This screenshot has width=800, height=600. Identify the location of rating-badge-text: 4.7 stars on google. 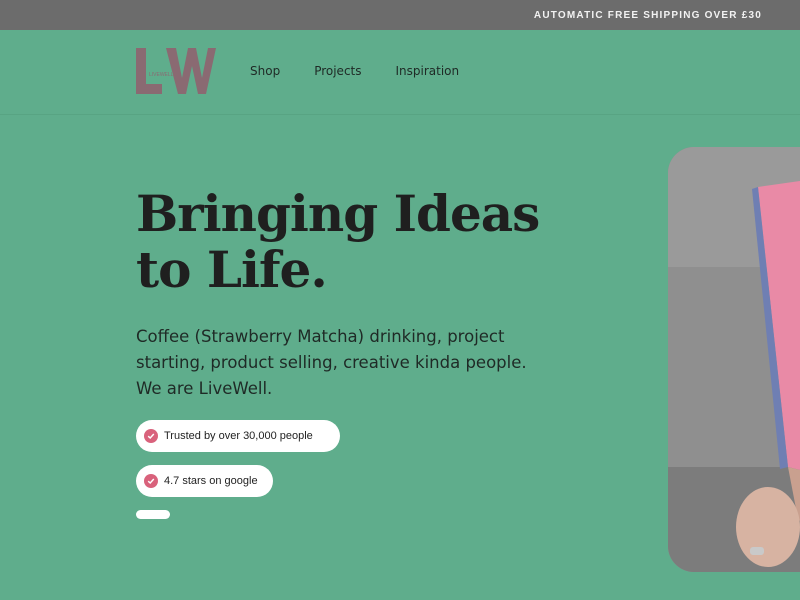
(211, 481).